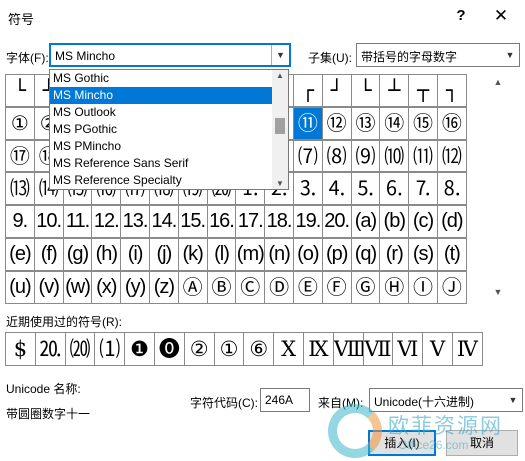 The width and height of the screenshot is (525, 461). I want to click on symbol-cell: (m), so click(250, 254).